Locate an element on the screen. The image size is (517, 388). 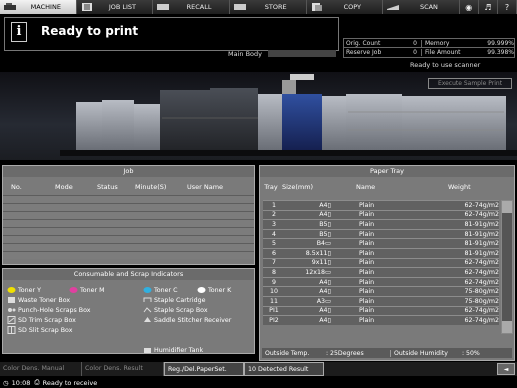
paper-tray-title: Paper Tray is located at coordinates (387, 171).